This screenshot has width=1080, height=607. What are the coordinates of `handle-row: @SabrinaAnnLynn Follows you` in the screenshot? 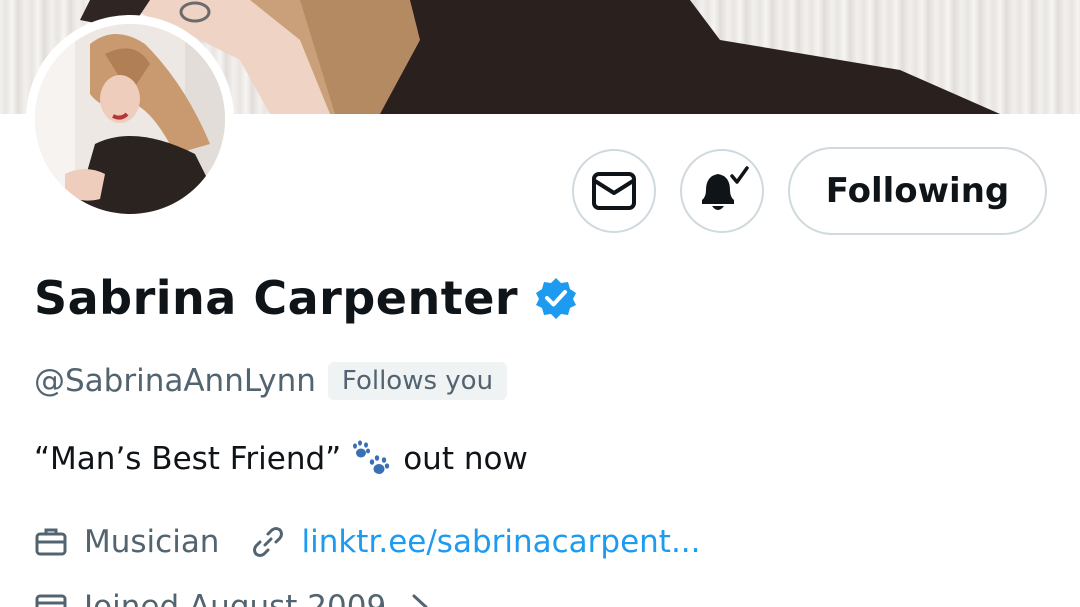 It's located at (271, 381).